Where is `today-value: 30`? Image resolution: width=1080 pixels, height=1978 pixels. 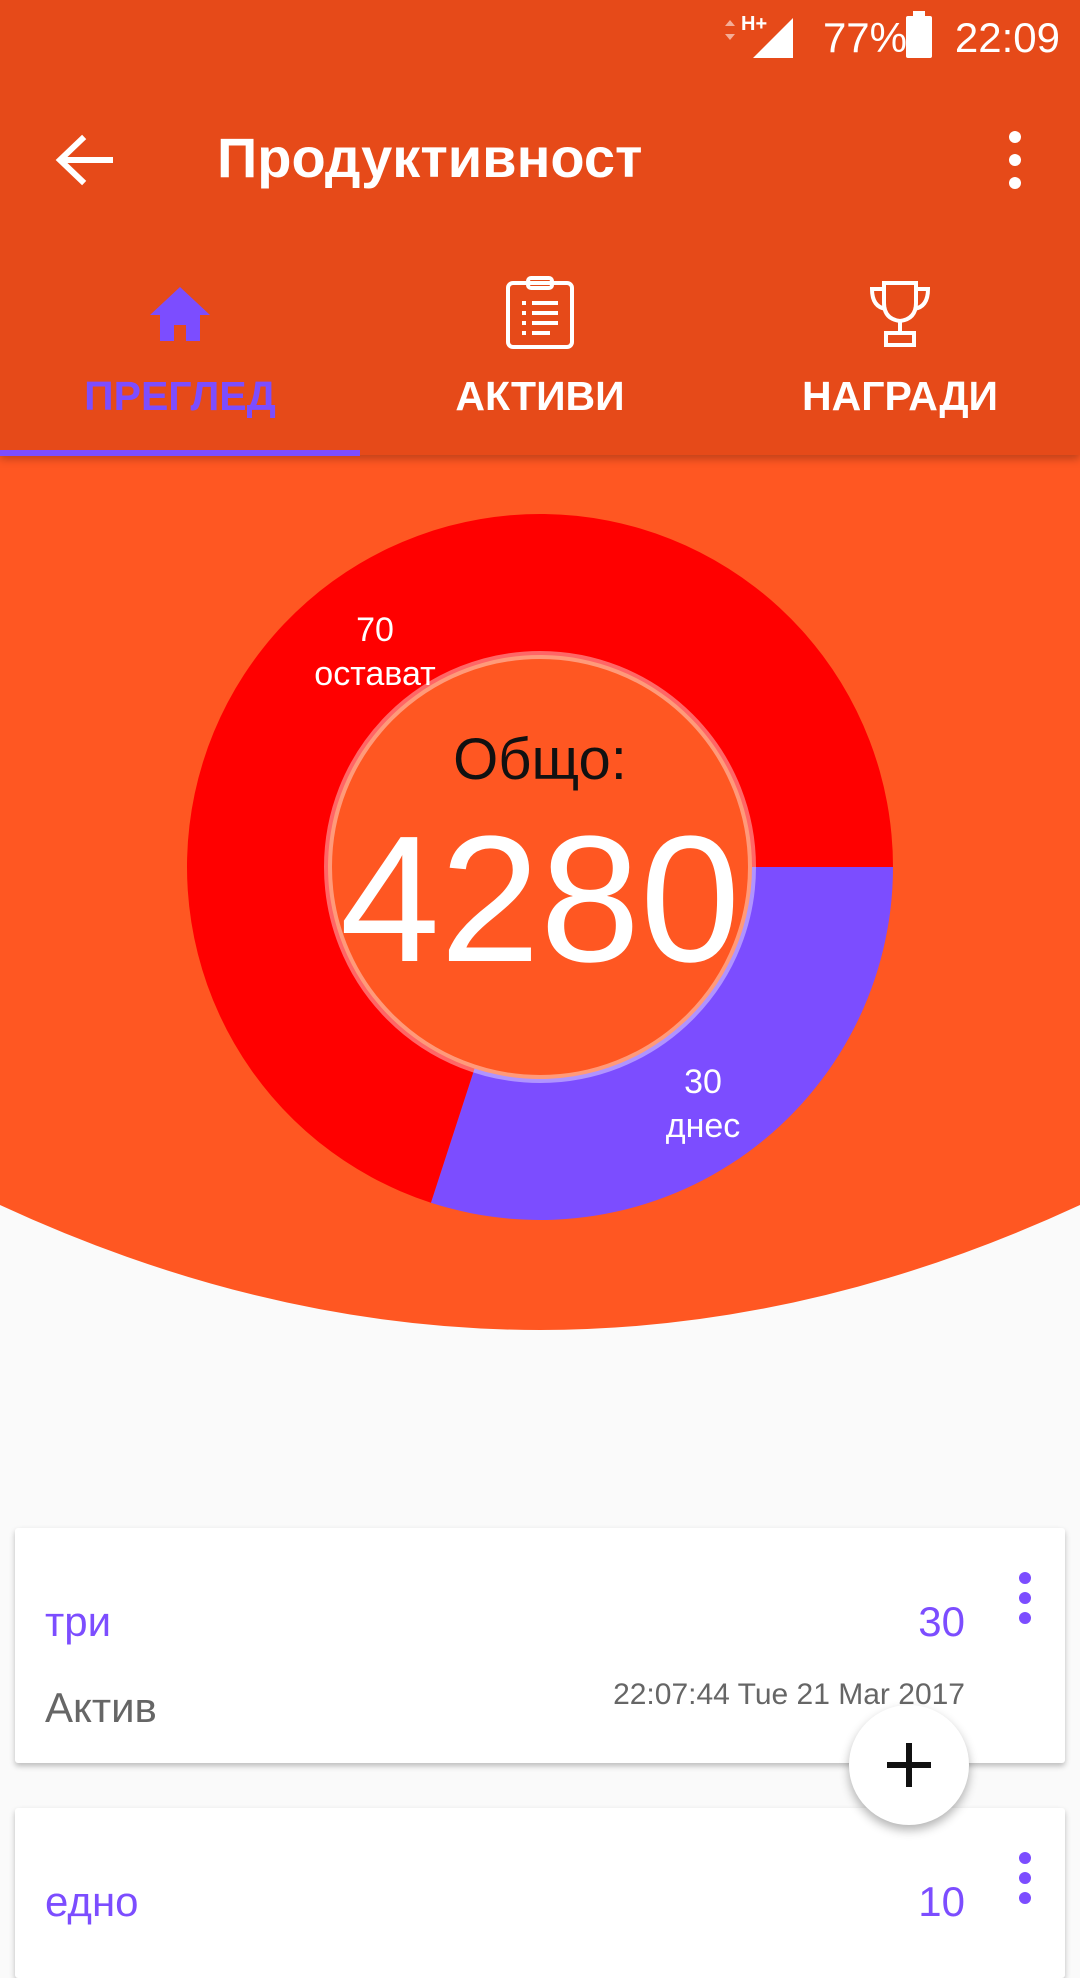 today-value: 30 is located at coordinates (703, 1082).